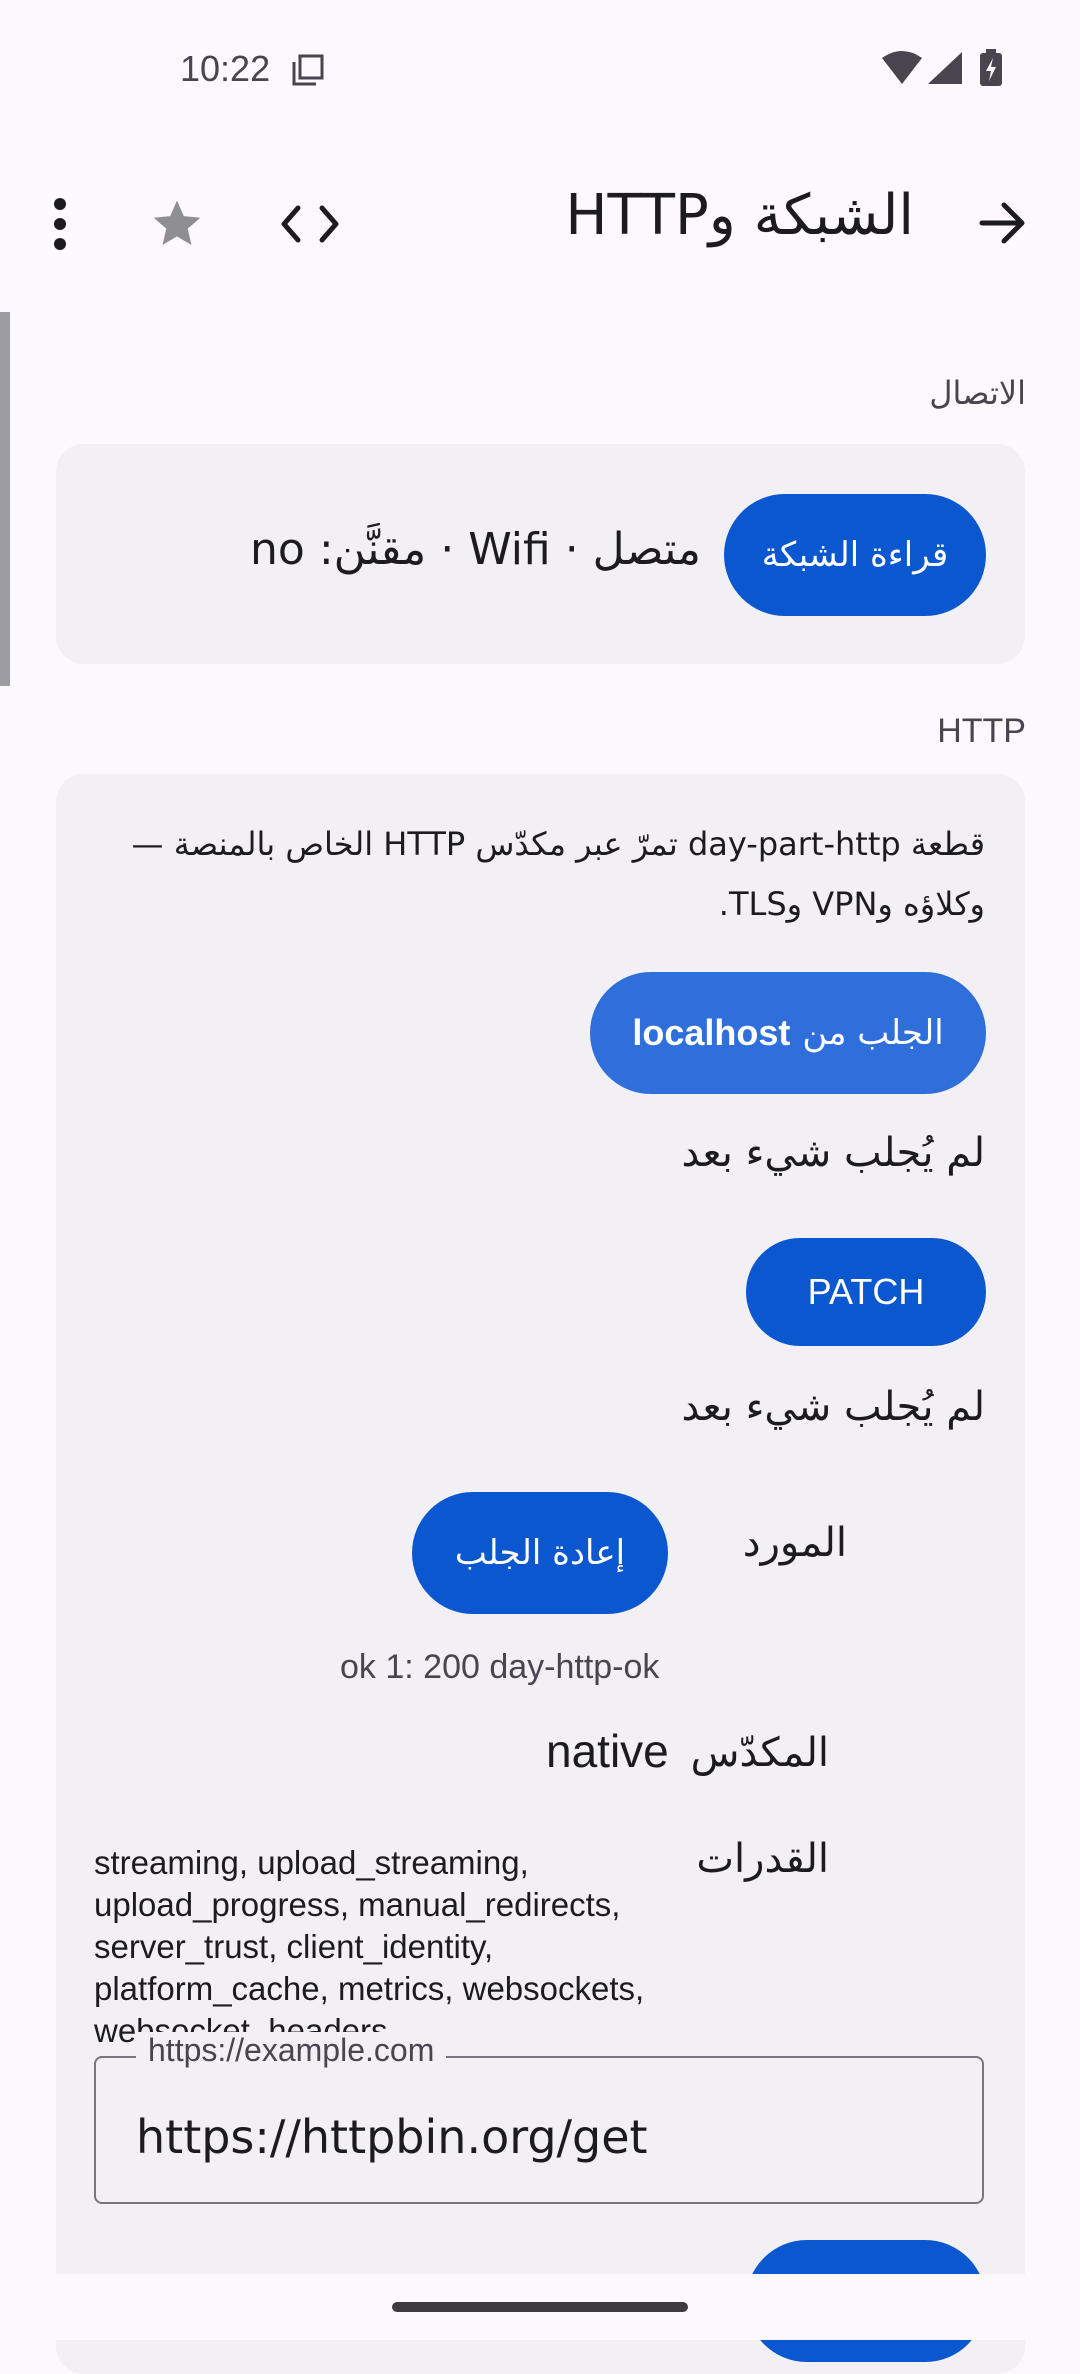  What do you see at coordinates (711, 1032) in the screenshot?
I see `fetch-localhost-host: localhost` at bounding box center [711, 1032].